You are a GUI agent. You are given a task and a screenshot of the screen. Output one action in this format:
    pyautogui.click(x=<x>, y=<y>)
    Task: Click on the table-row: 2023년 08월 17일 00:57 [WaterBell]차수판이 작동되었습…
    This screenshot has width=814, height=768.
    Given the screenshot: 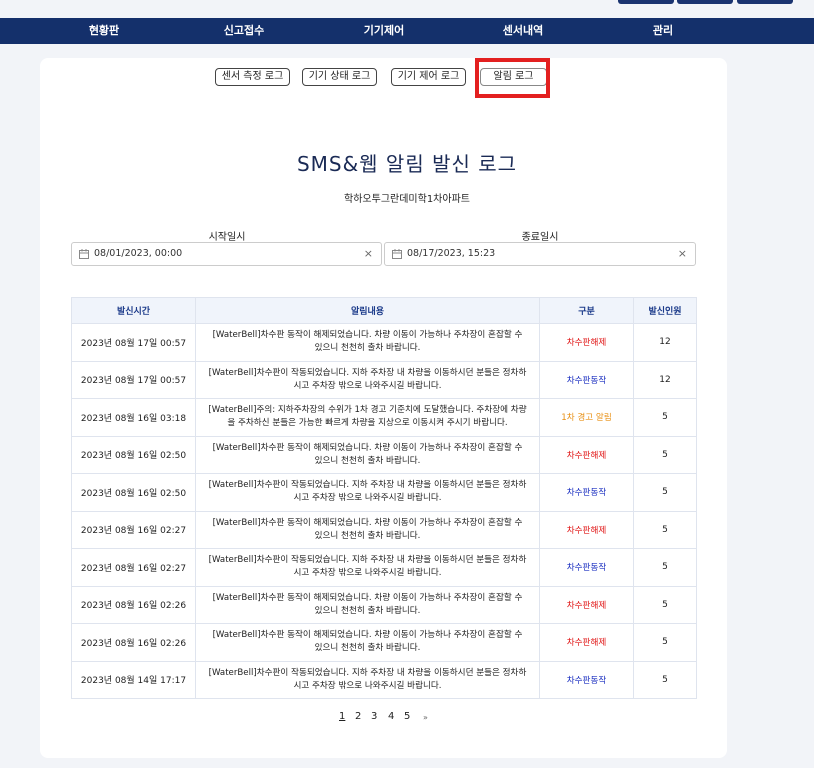 What is the action you would take?
    pyautogui.click(x=384, y=379)
    